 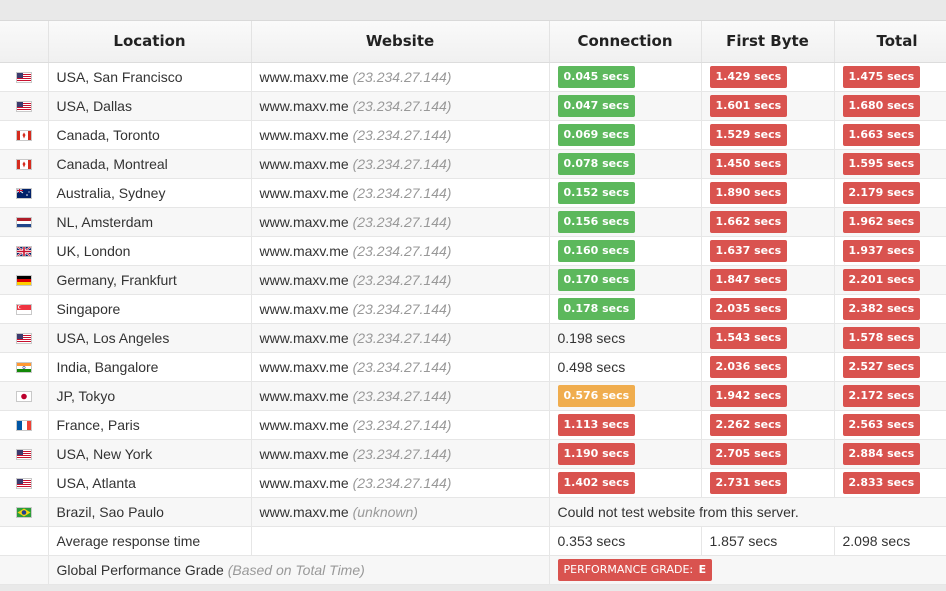 I want to click on jp-flag-icon, so click(x=23, y=397).